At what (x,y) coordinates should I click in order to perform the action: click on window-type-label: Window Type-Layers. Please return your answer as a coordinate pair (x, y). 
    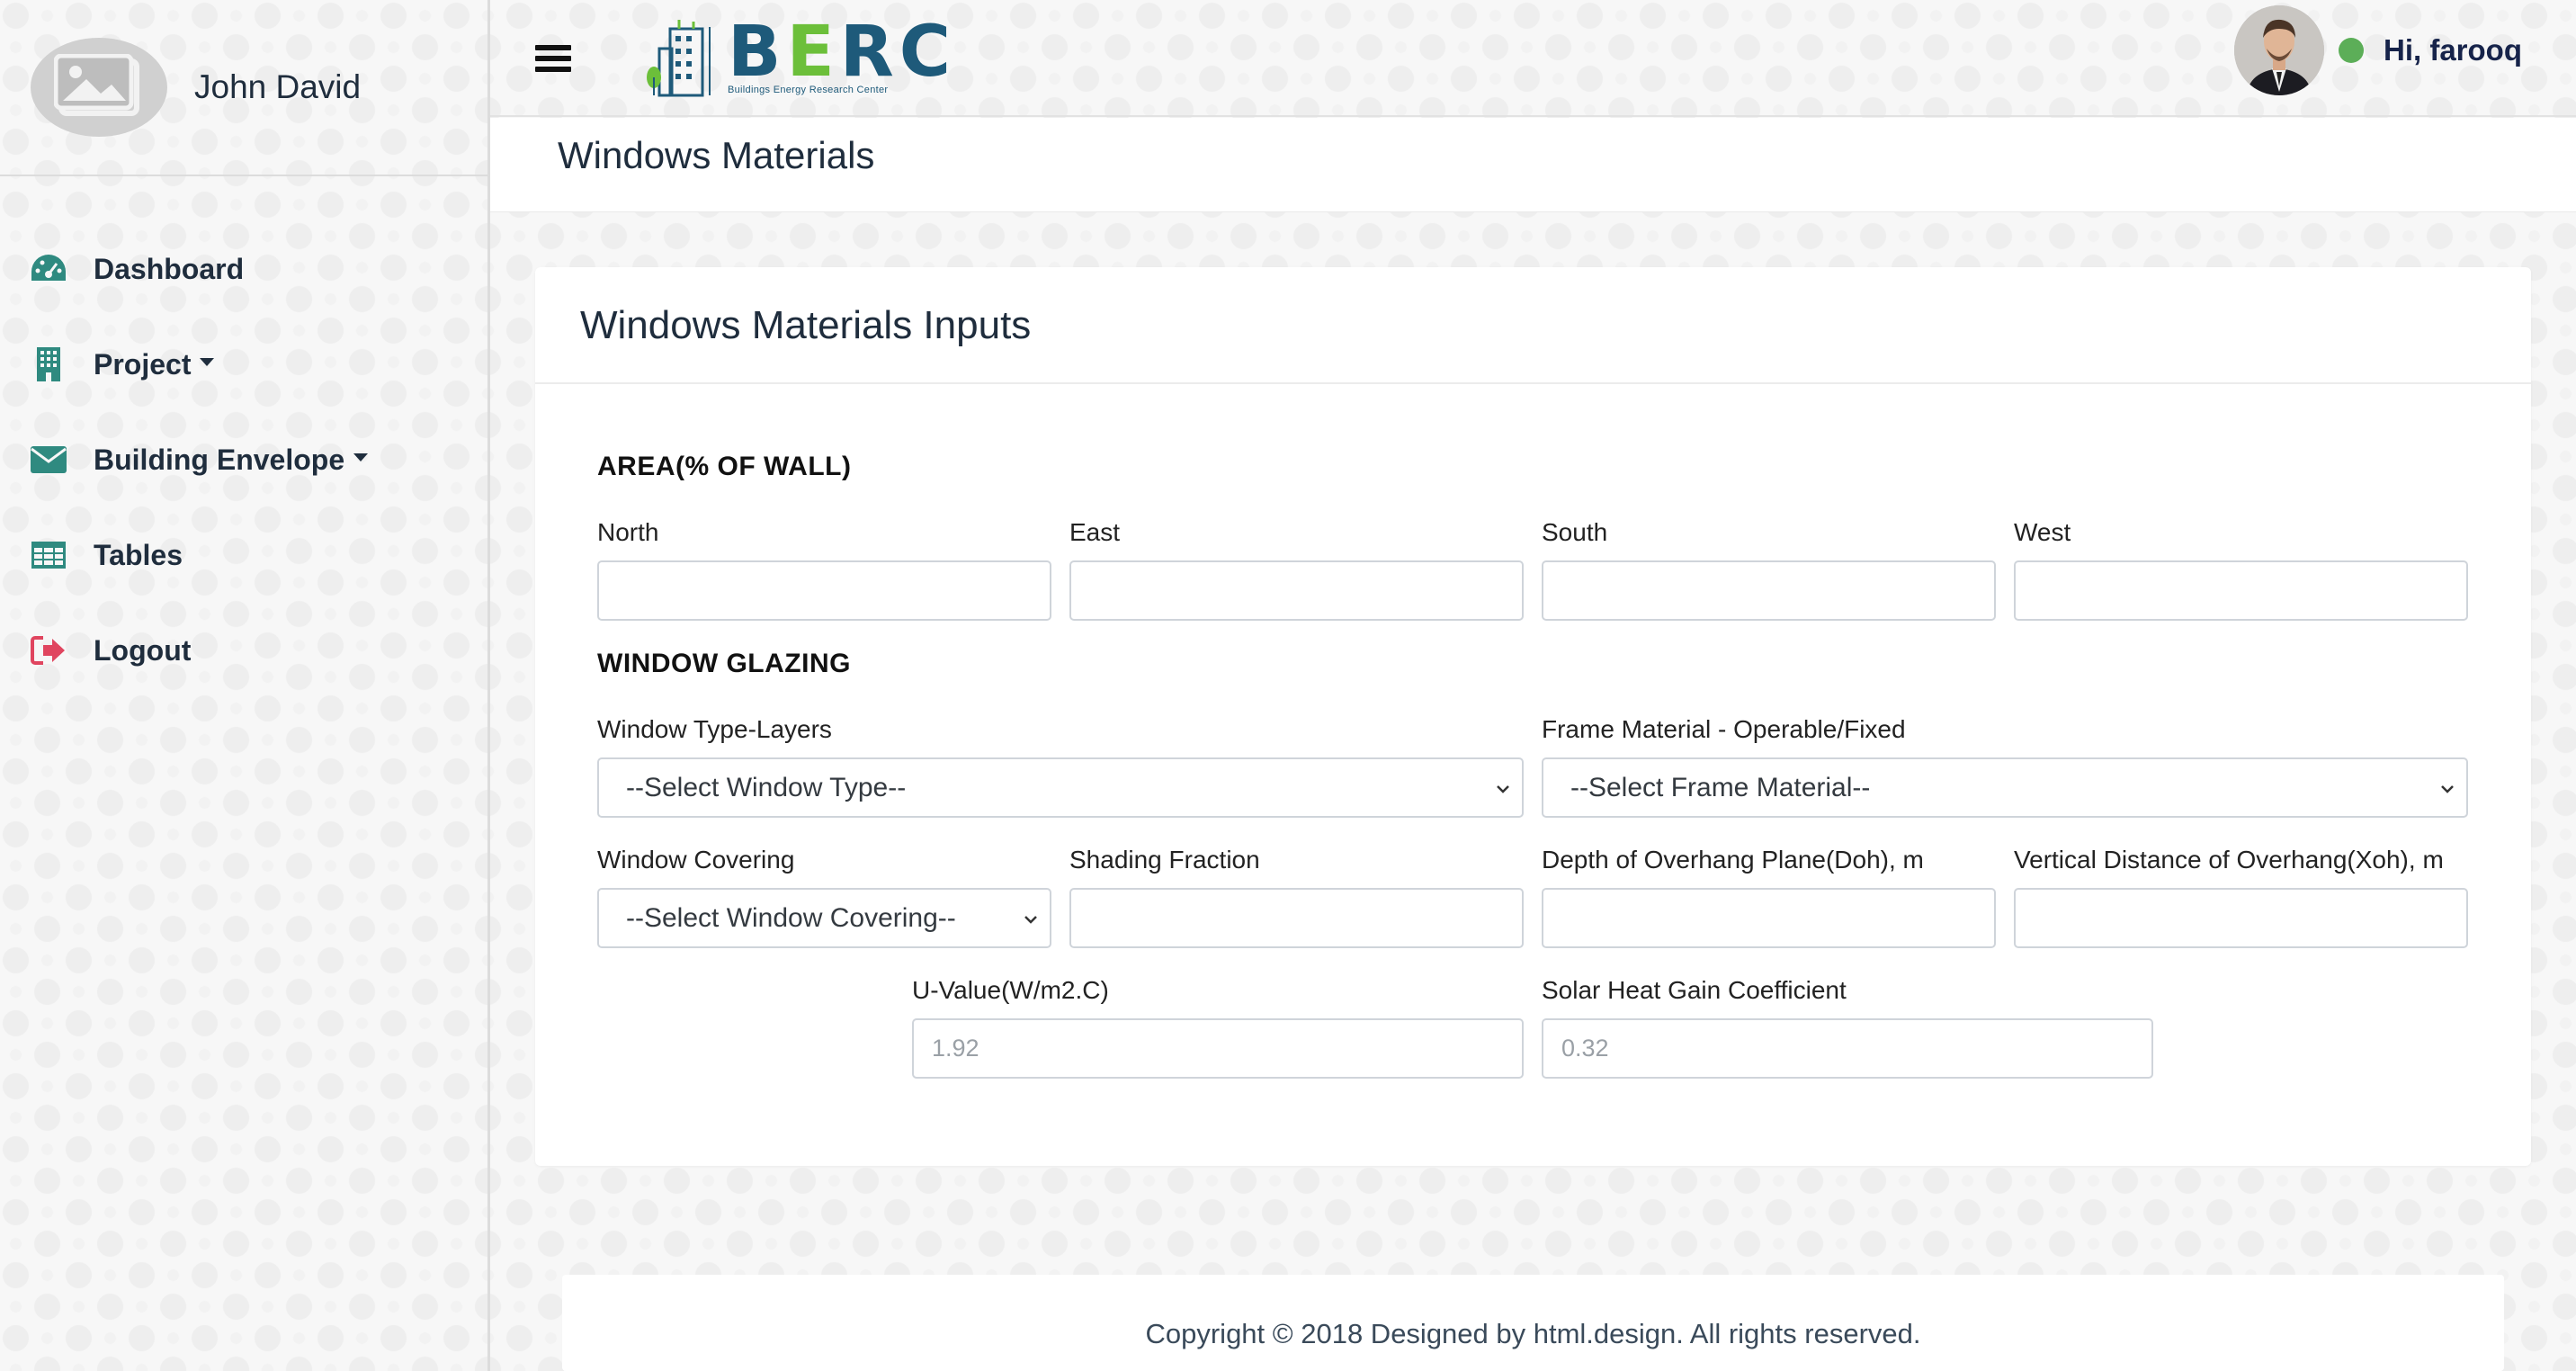
    Looking at the image, I should click on (714, 729).